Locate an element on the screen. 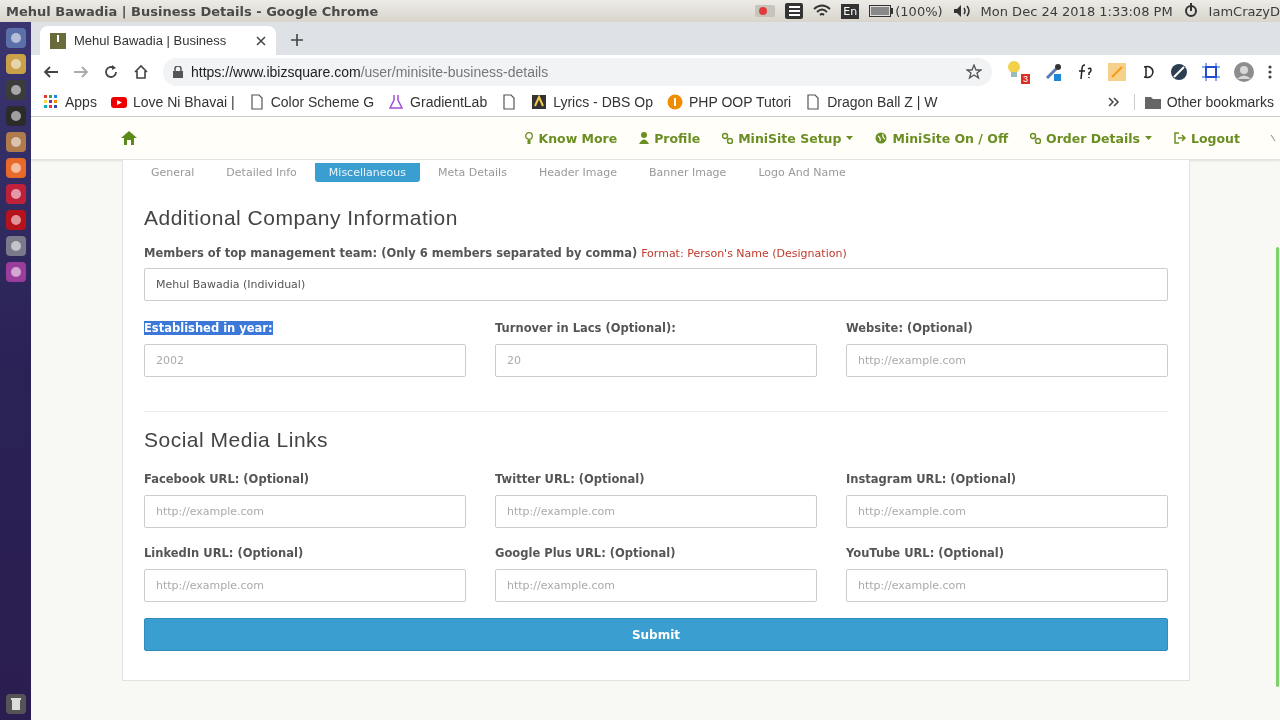 The width and height of the screenshot is (1280, 720). field-label: Members of top management team: (Only 6 members separated by comma) is located at coordinates (391, 253).